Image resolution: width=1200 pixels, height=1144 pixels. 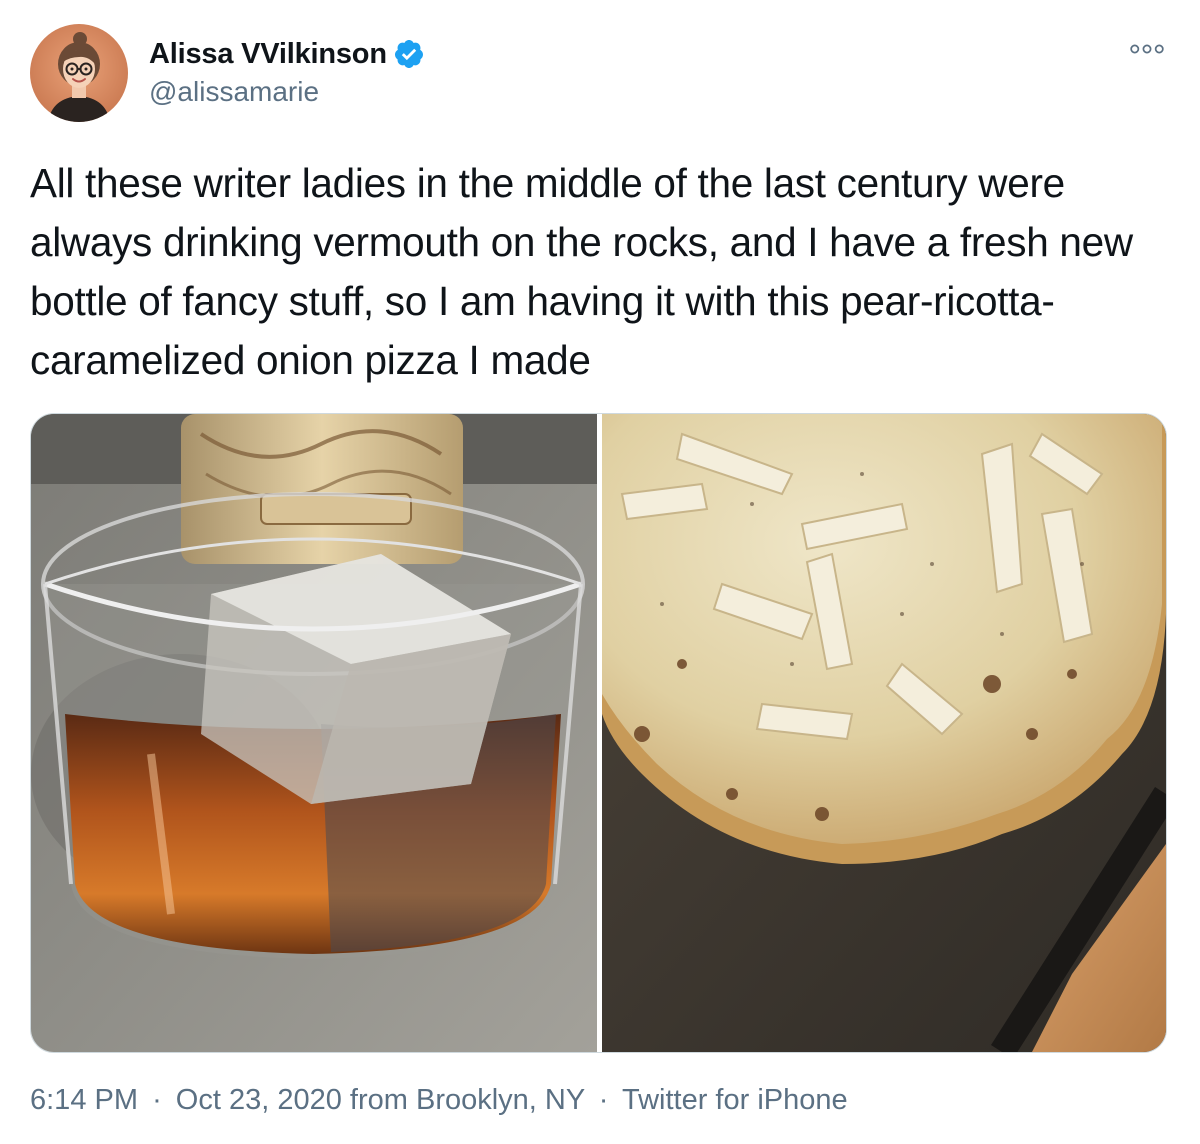 I want to click on more-options-button, so click(x=1147, y=49).